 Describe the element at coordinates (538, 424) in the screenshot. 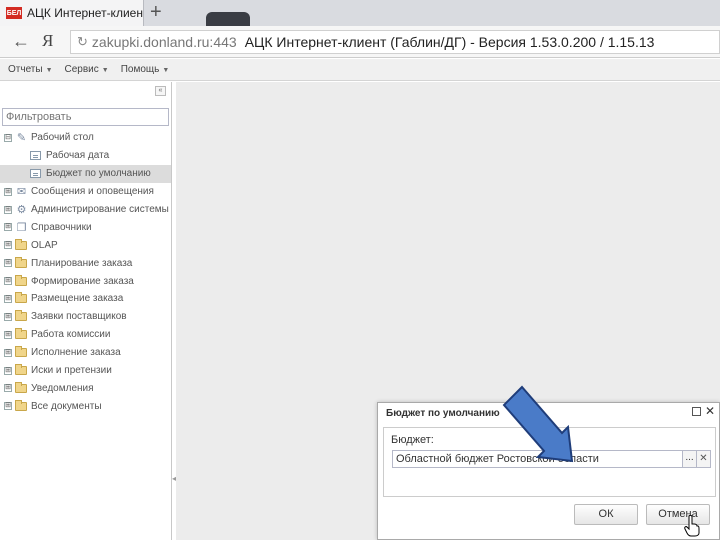

I see `annotation-arrow-icon` at that location.